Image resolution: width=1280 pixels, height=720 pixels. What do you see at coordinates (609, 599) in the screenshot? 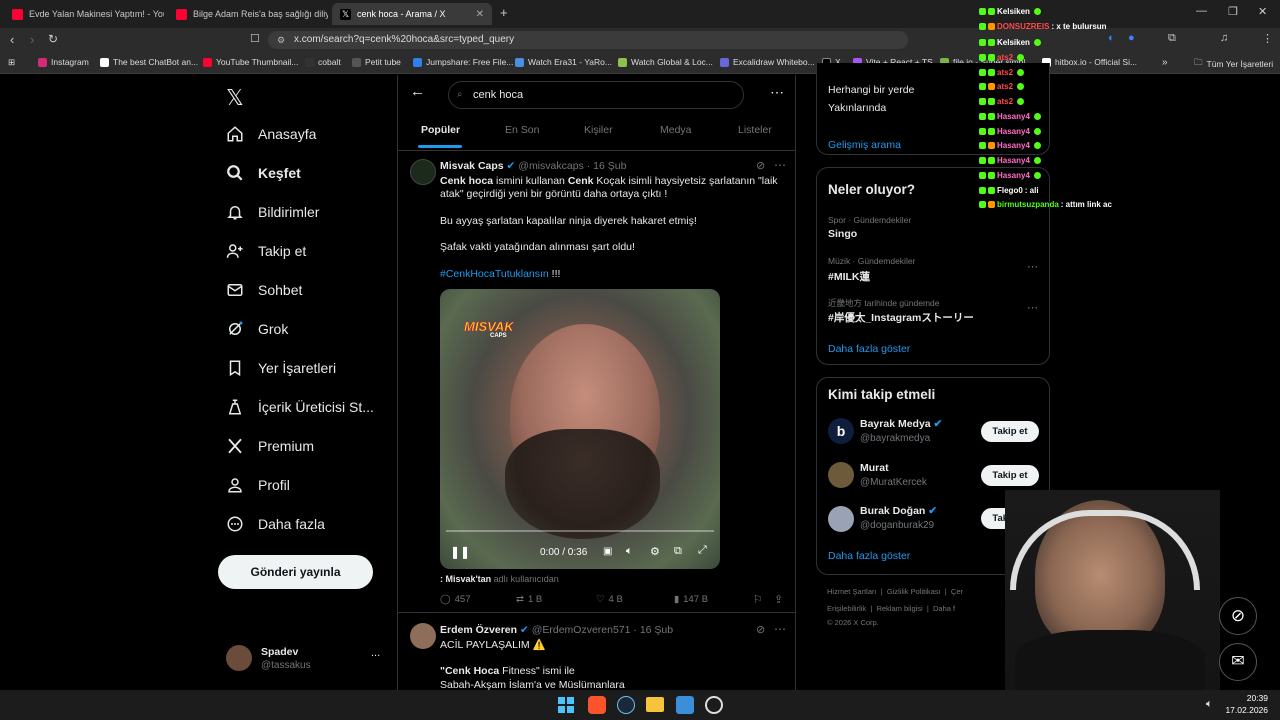
I see `like-button: ♡ 4 B` at bounding box center [609, 599].